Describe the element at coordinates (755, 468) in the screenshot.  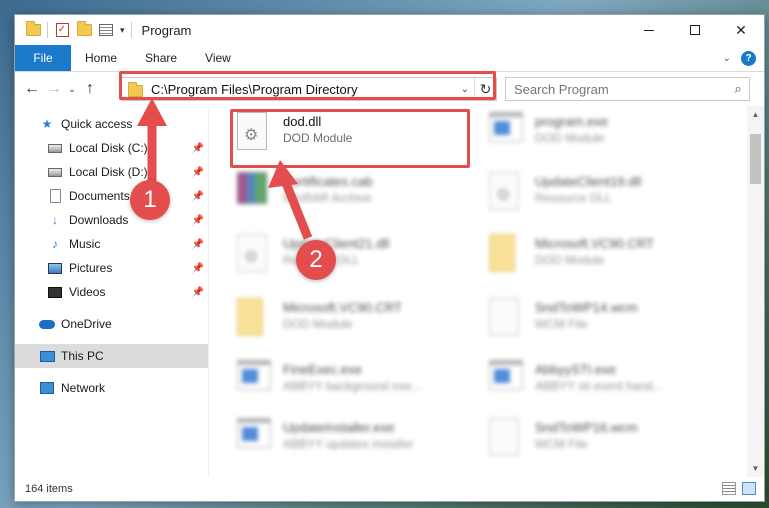
I see `scroll-down-icon: ▼` at that location.